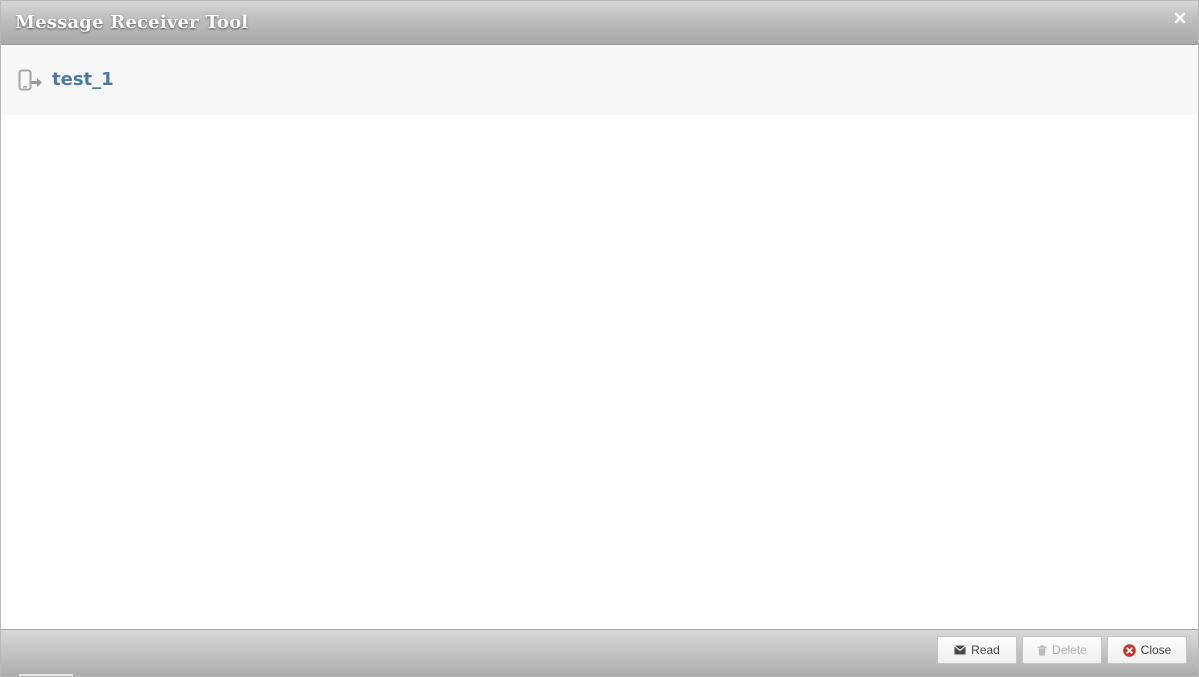 The height and width of the screenshot is (677, 1199). I want to click on footer-handle, so click(46, 675).